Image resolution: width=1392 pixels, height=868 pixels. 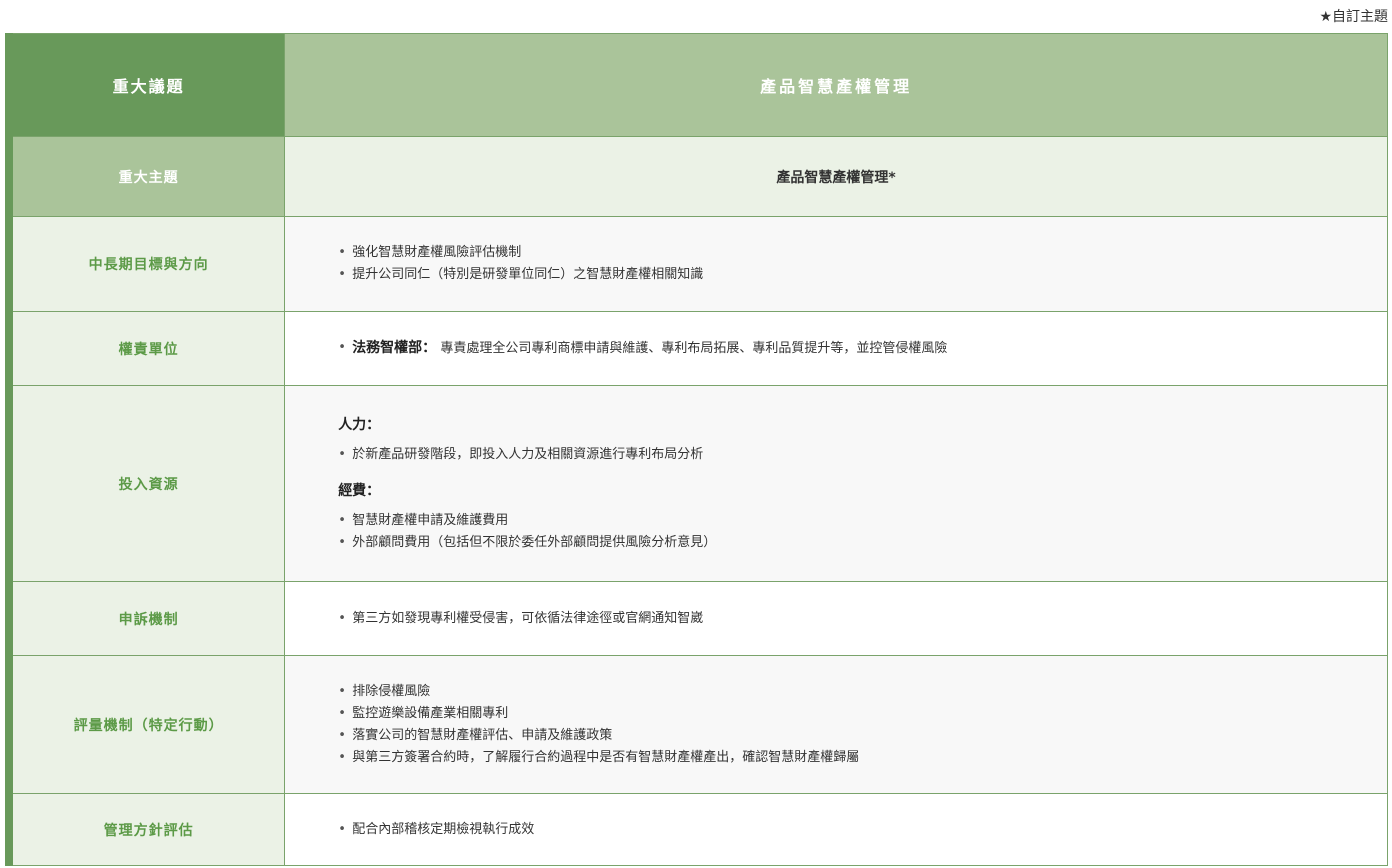 What do you see at coordinates (147, 85) in the screenshot?
I see `header-issue-label: 重大議題` at bounding box center [147, 85].